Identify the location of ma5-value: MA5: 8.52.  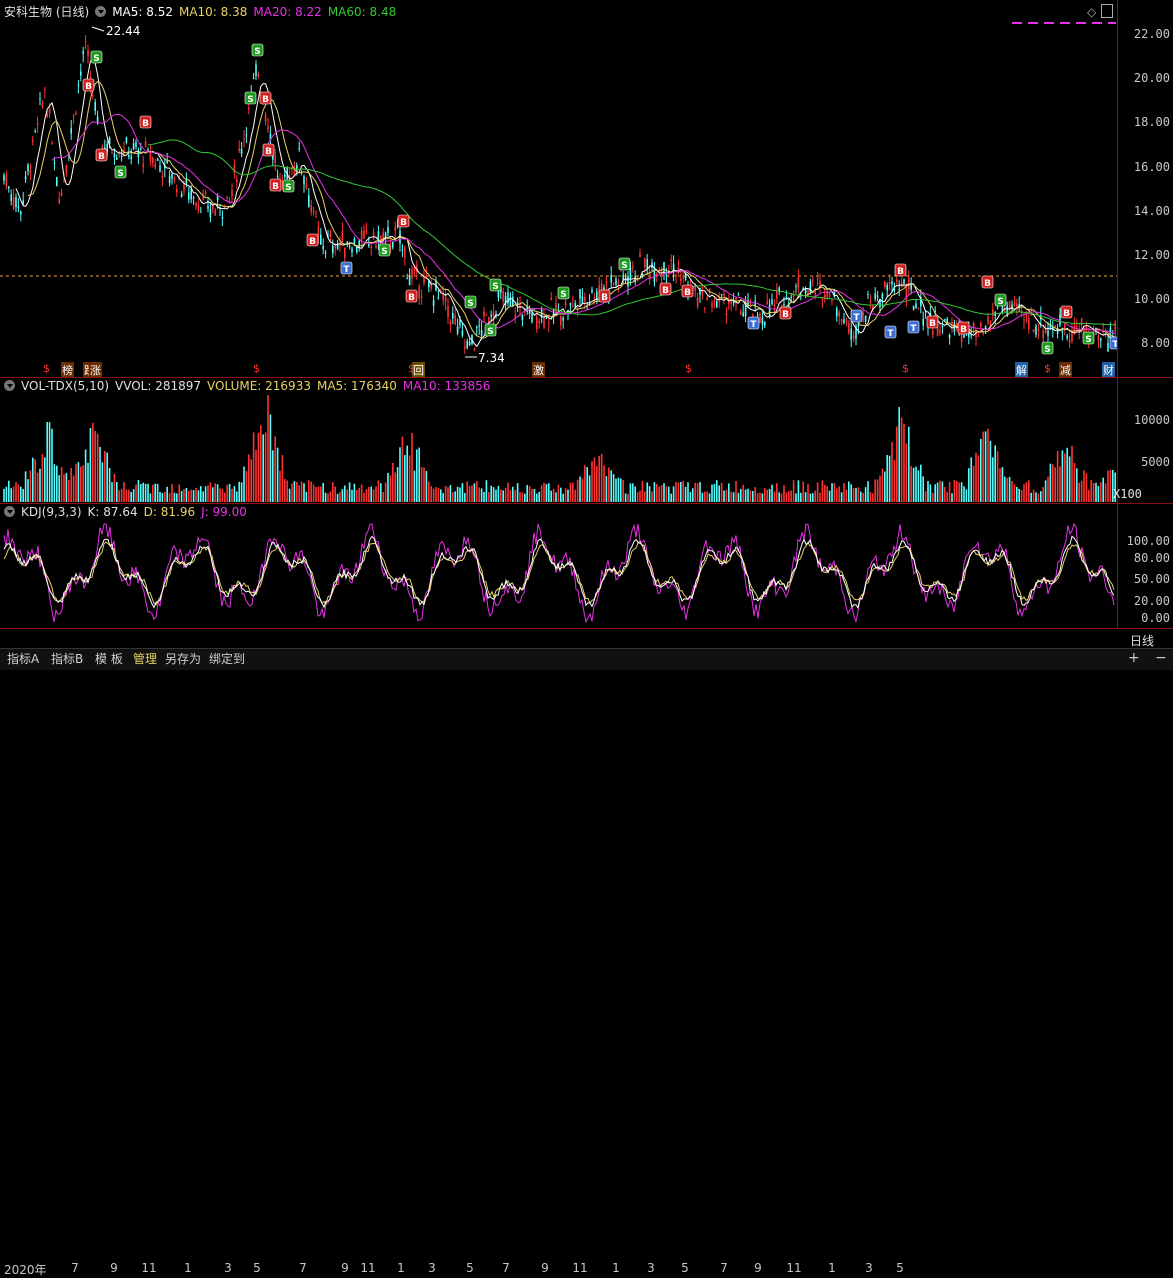
(142, 12).